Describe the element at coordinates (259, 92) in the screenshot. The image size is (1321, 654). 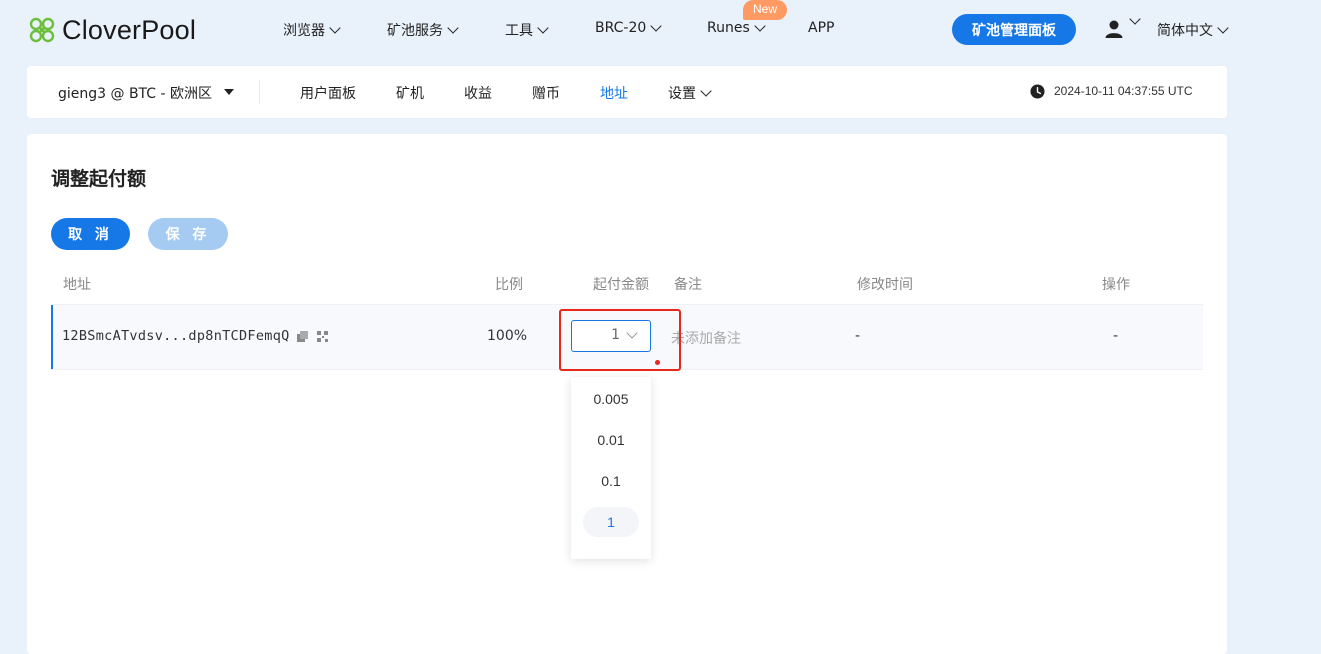
I see `divider` at that location.